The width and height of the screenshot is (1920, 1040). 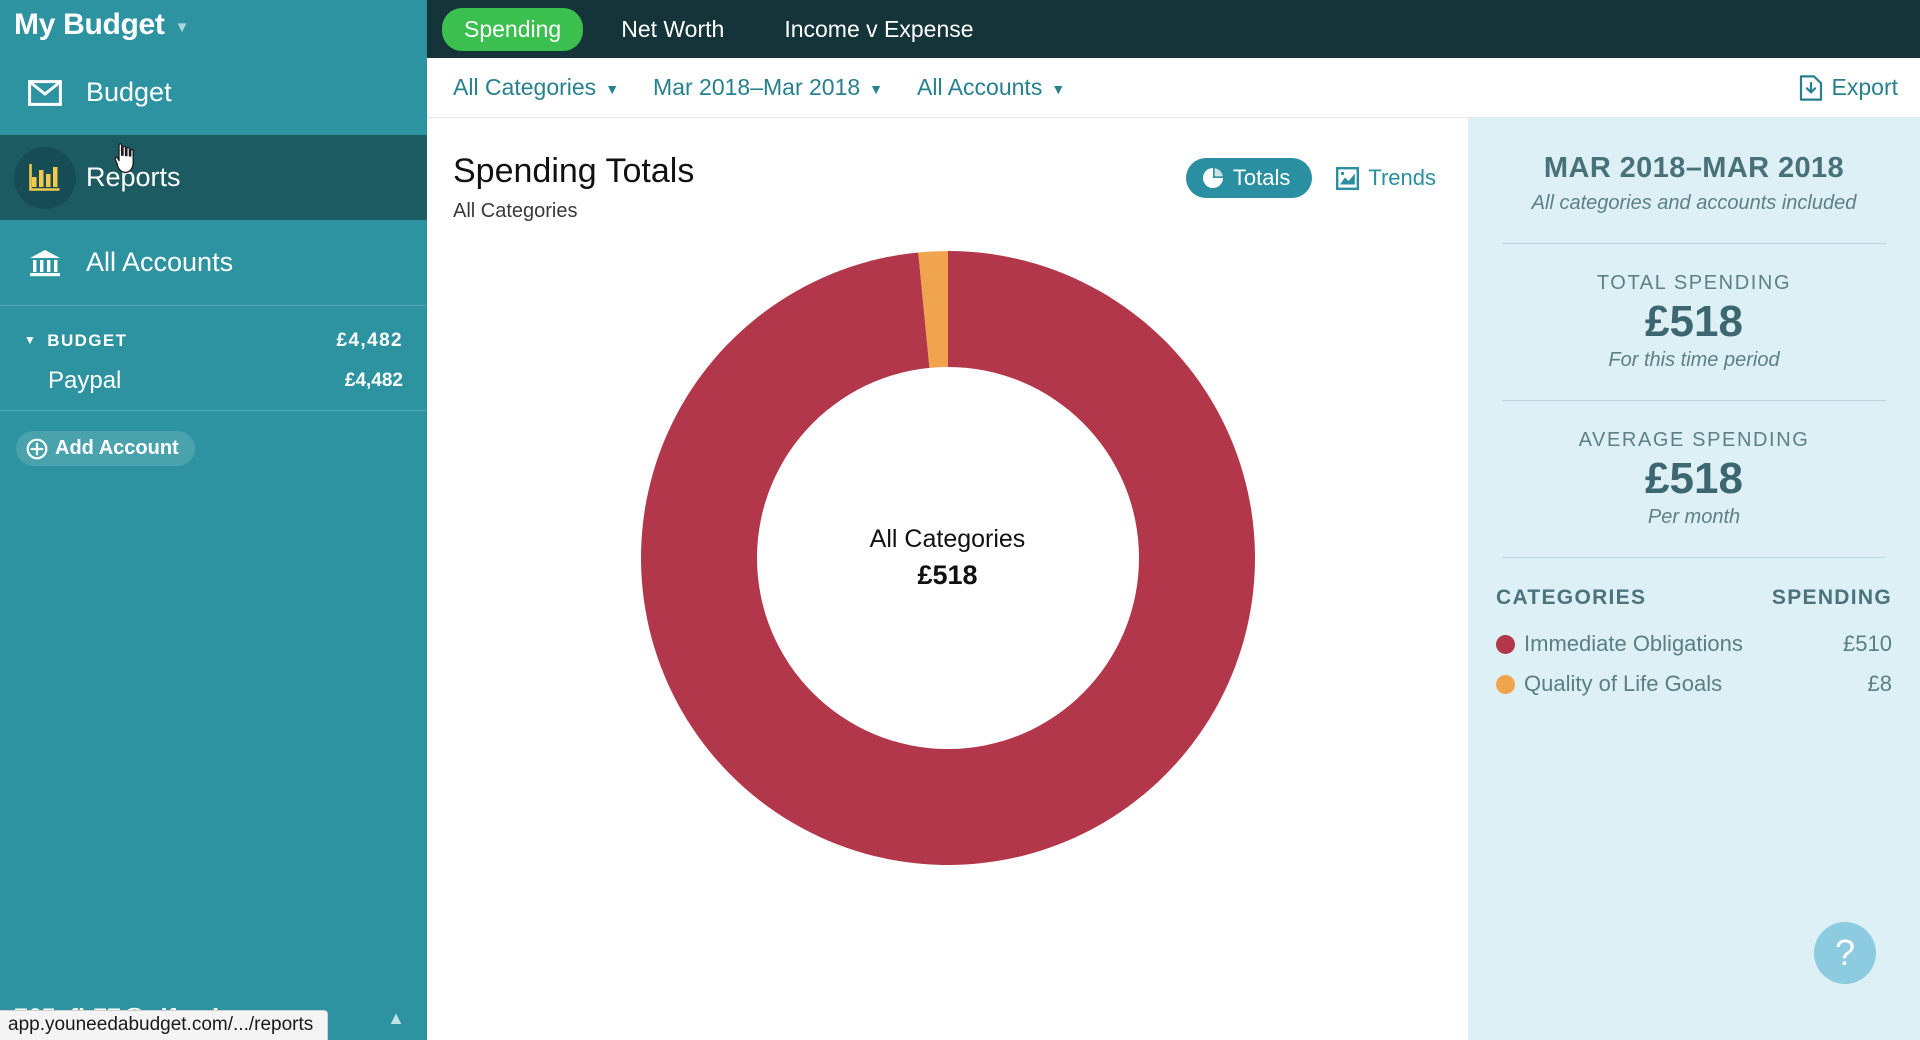 I want to click on envelope-icon, so click(x=45, y=93).